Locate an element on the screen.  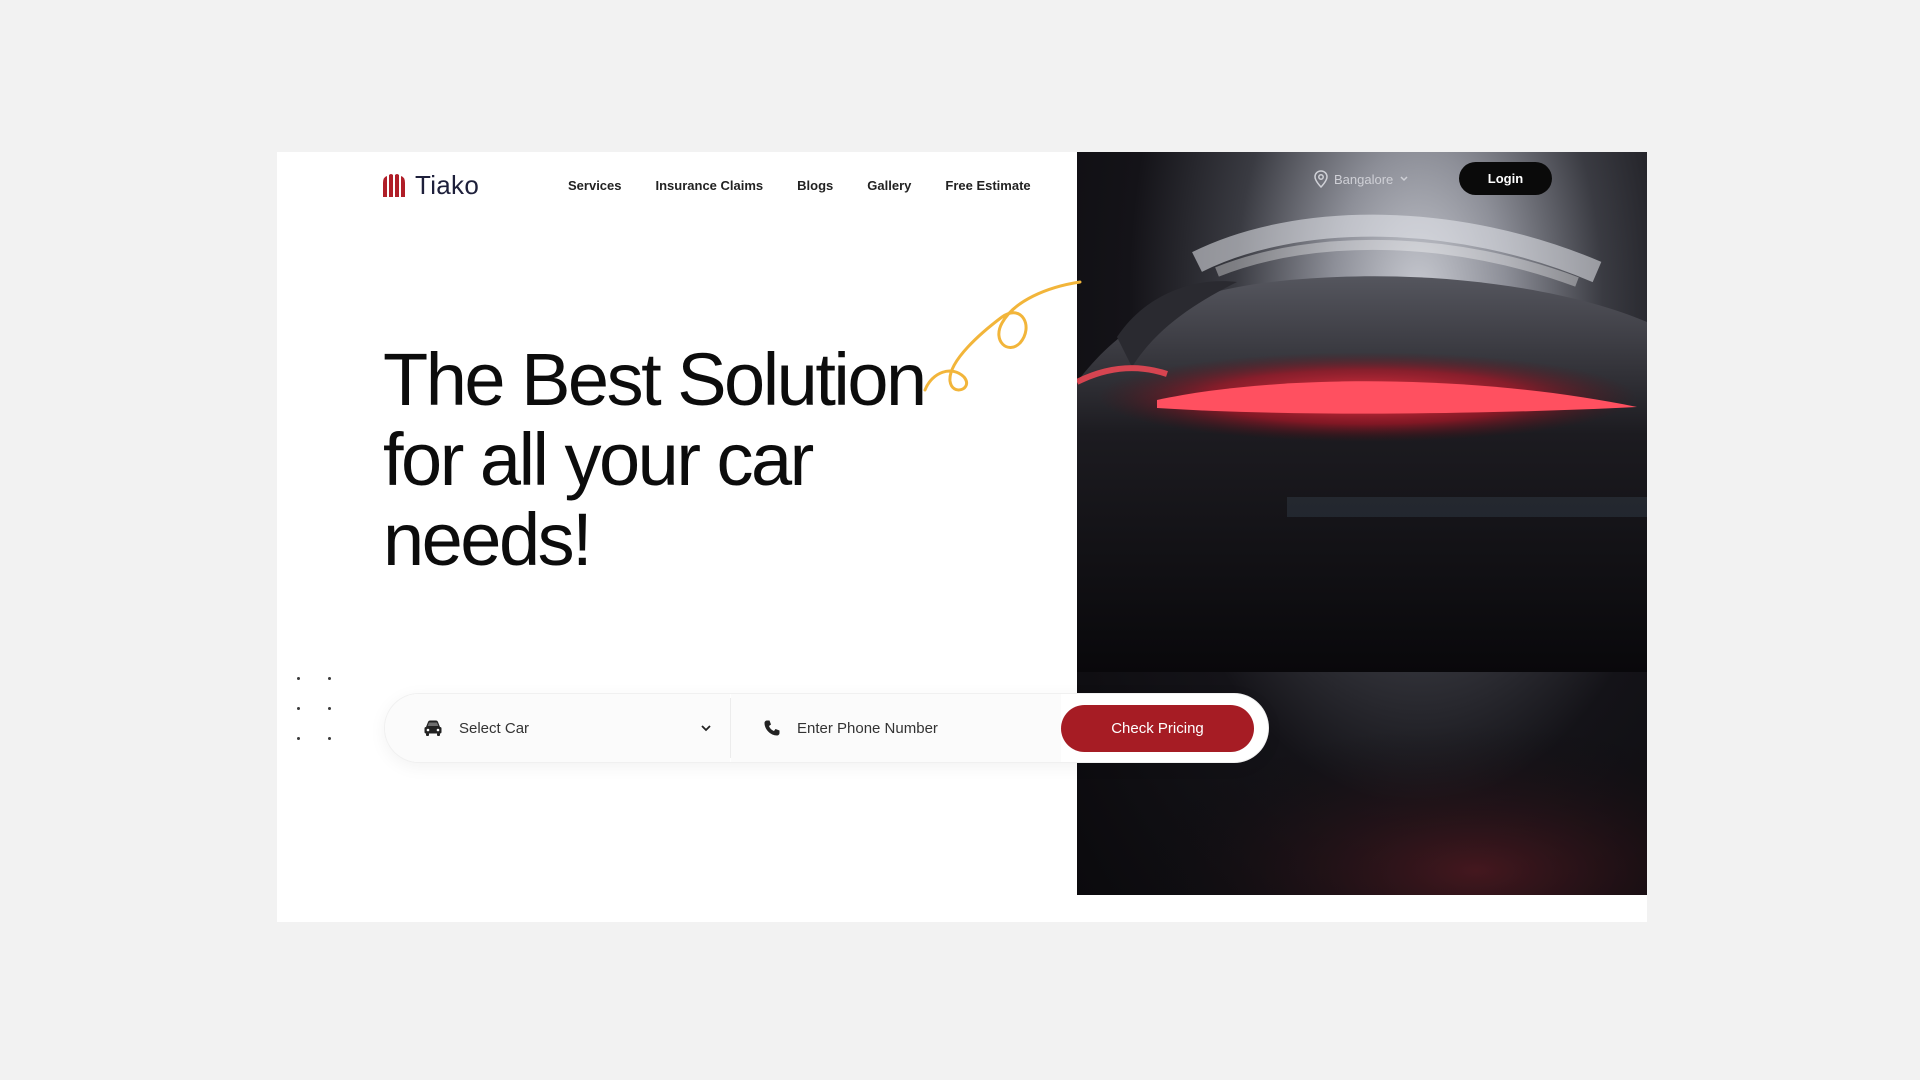
phone-icon is located at coordinates (772, 728).